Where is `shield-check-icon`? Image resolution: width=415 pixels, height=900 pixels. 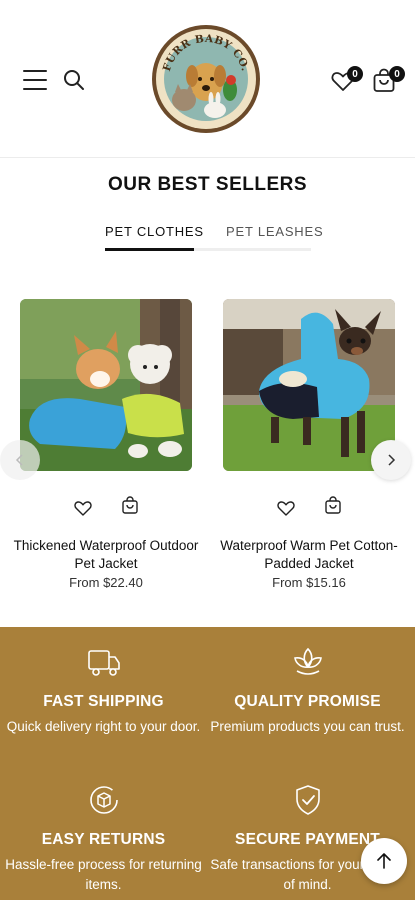
shield-check-icon is located at coordinates (307, 800).